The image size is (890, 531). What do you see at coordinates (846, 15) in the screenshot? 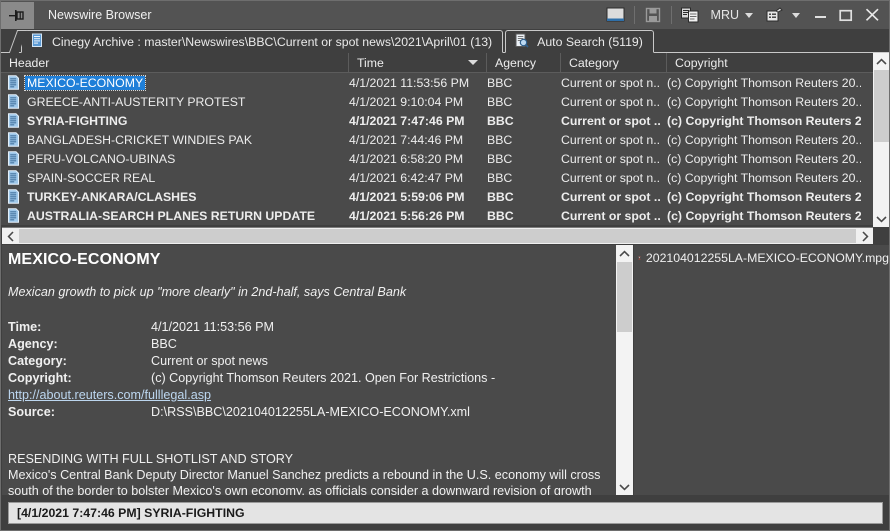
I see `maximize-button` at bounding box center [846, 15].